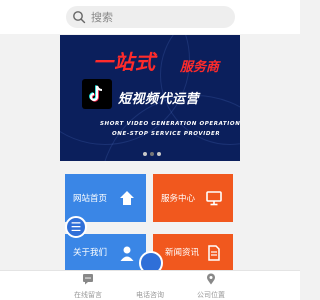 The height and width of the screenshot is (300, 320). Describe the element at coordinates (200, 67) in the screenshot. I see `banner-headline-suffix: 服务商` at that location.